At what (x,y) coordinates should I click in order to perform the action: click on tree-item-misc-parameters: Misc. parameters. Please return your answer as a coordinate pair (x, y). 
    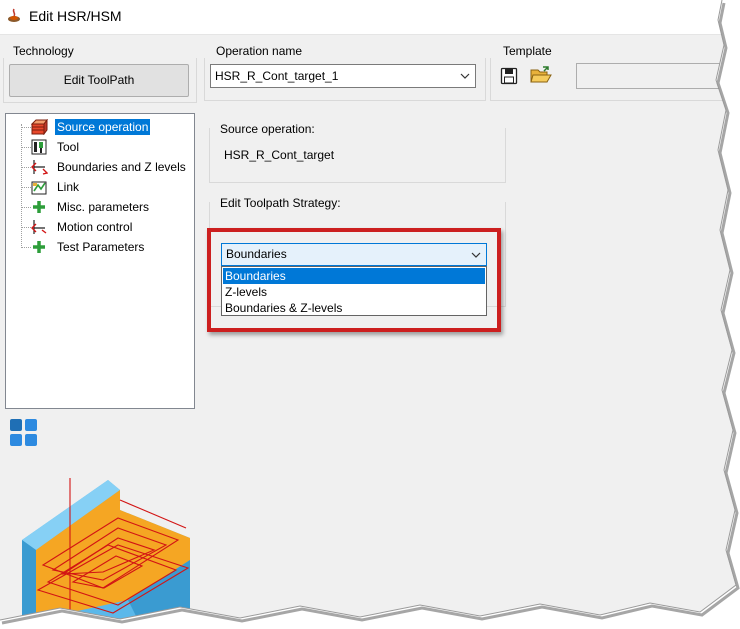
    Looking at the image, I should click on (100, 207).